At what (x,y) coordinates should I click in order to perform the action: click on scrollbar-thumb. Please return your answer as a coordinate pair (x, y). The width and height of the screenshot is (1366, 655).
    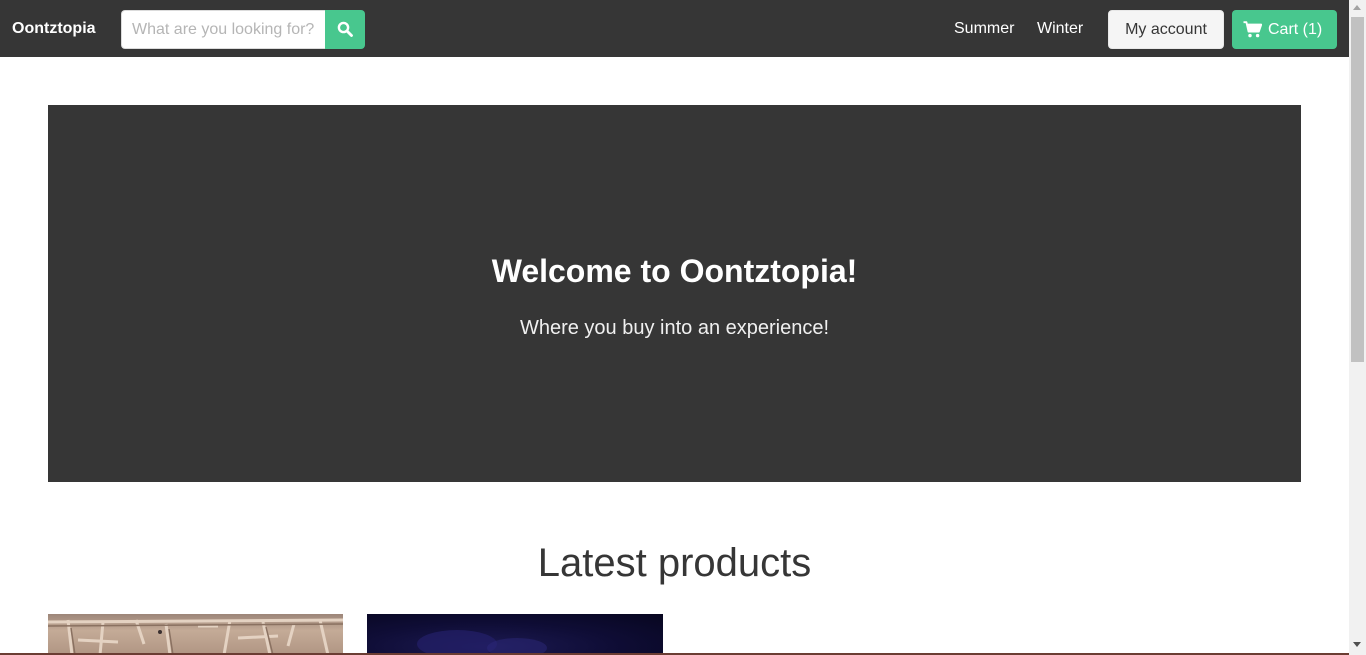
    Looking at the image, I should click on (1357, 189).